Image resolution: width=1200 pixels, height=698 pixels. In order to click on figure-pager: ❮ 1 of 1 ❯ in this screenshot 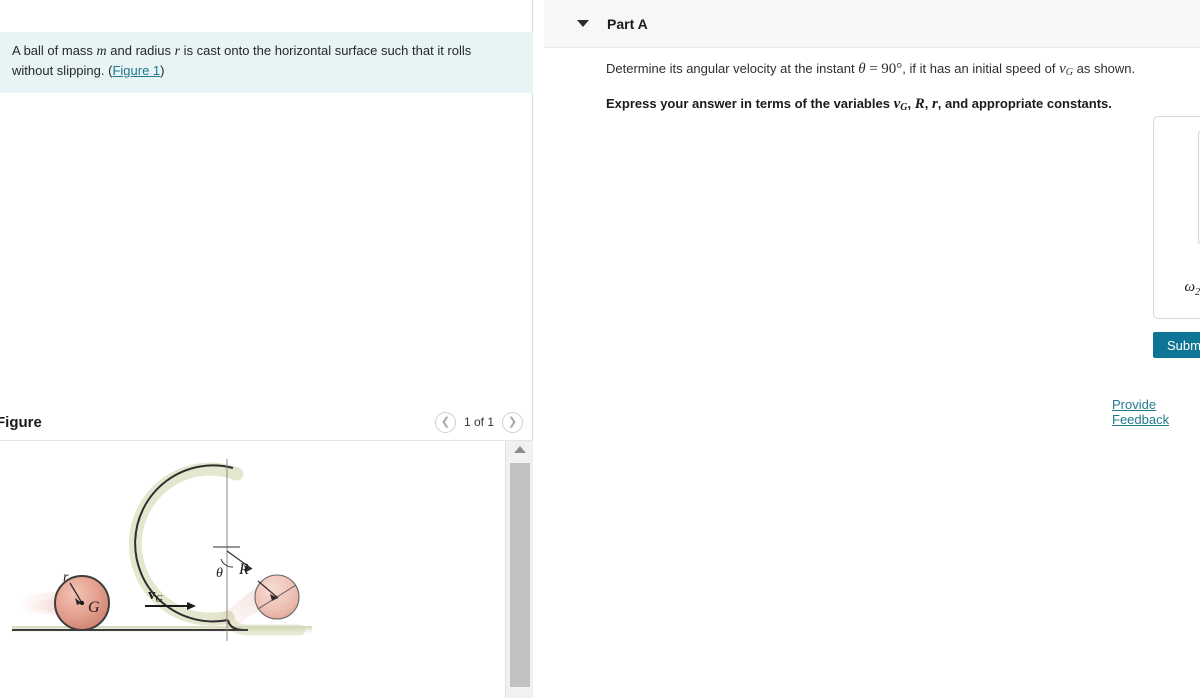, I will do `click(478, 422)`.